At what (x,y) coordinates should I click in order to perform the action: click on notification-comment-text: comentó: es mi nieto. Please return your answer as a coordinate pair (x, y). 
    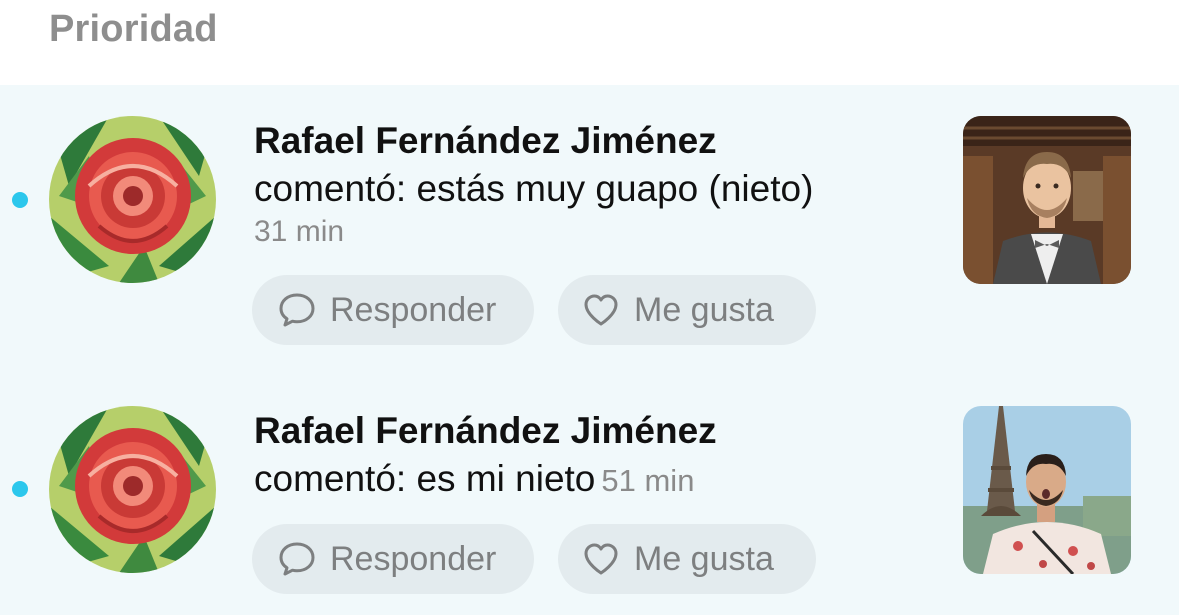
    Looking at the image, I should click on (425, 478).